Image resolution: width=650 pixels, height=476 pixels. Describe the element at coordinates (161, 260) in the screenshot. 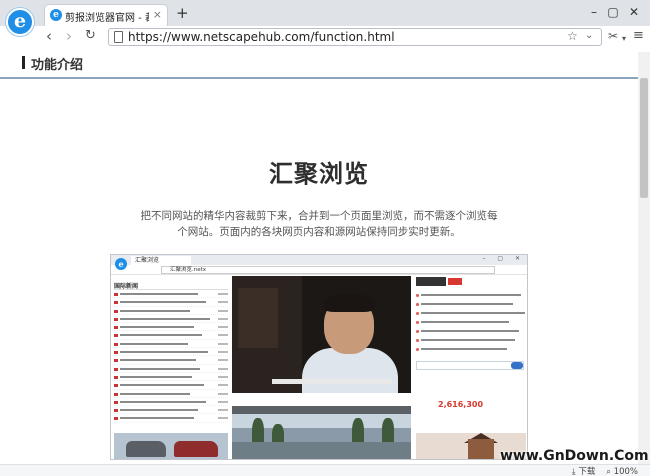

I see `preview-tab-title: 汇聚浏览` at that location.